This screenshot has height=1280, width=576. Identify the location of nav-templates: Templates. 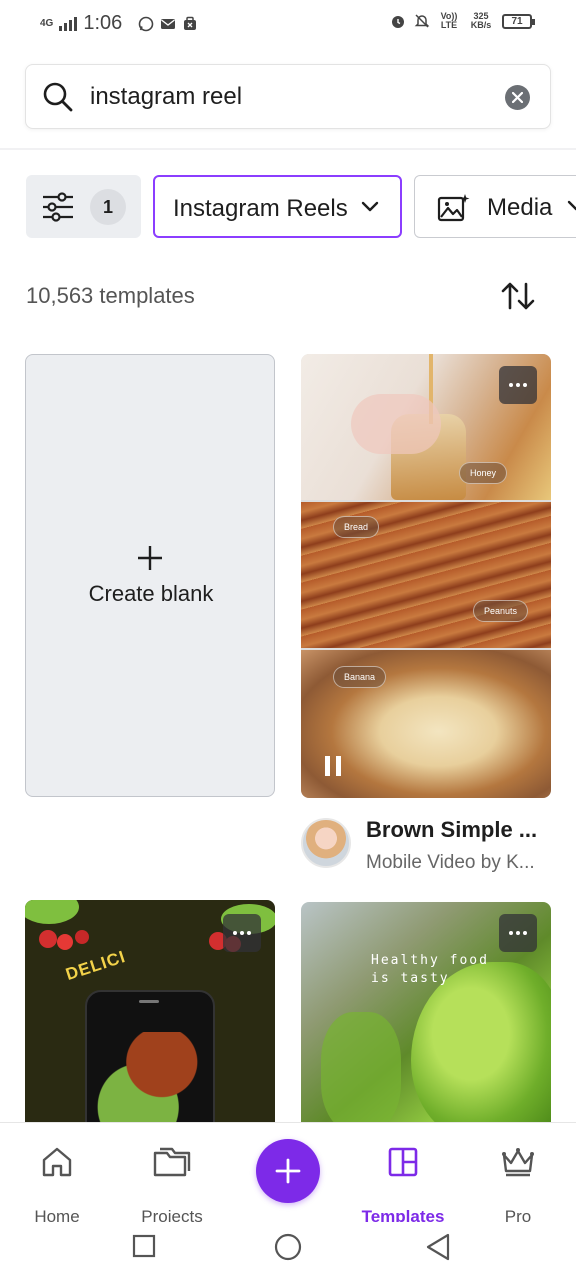
(403, 1185).